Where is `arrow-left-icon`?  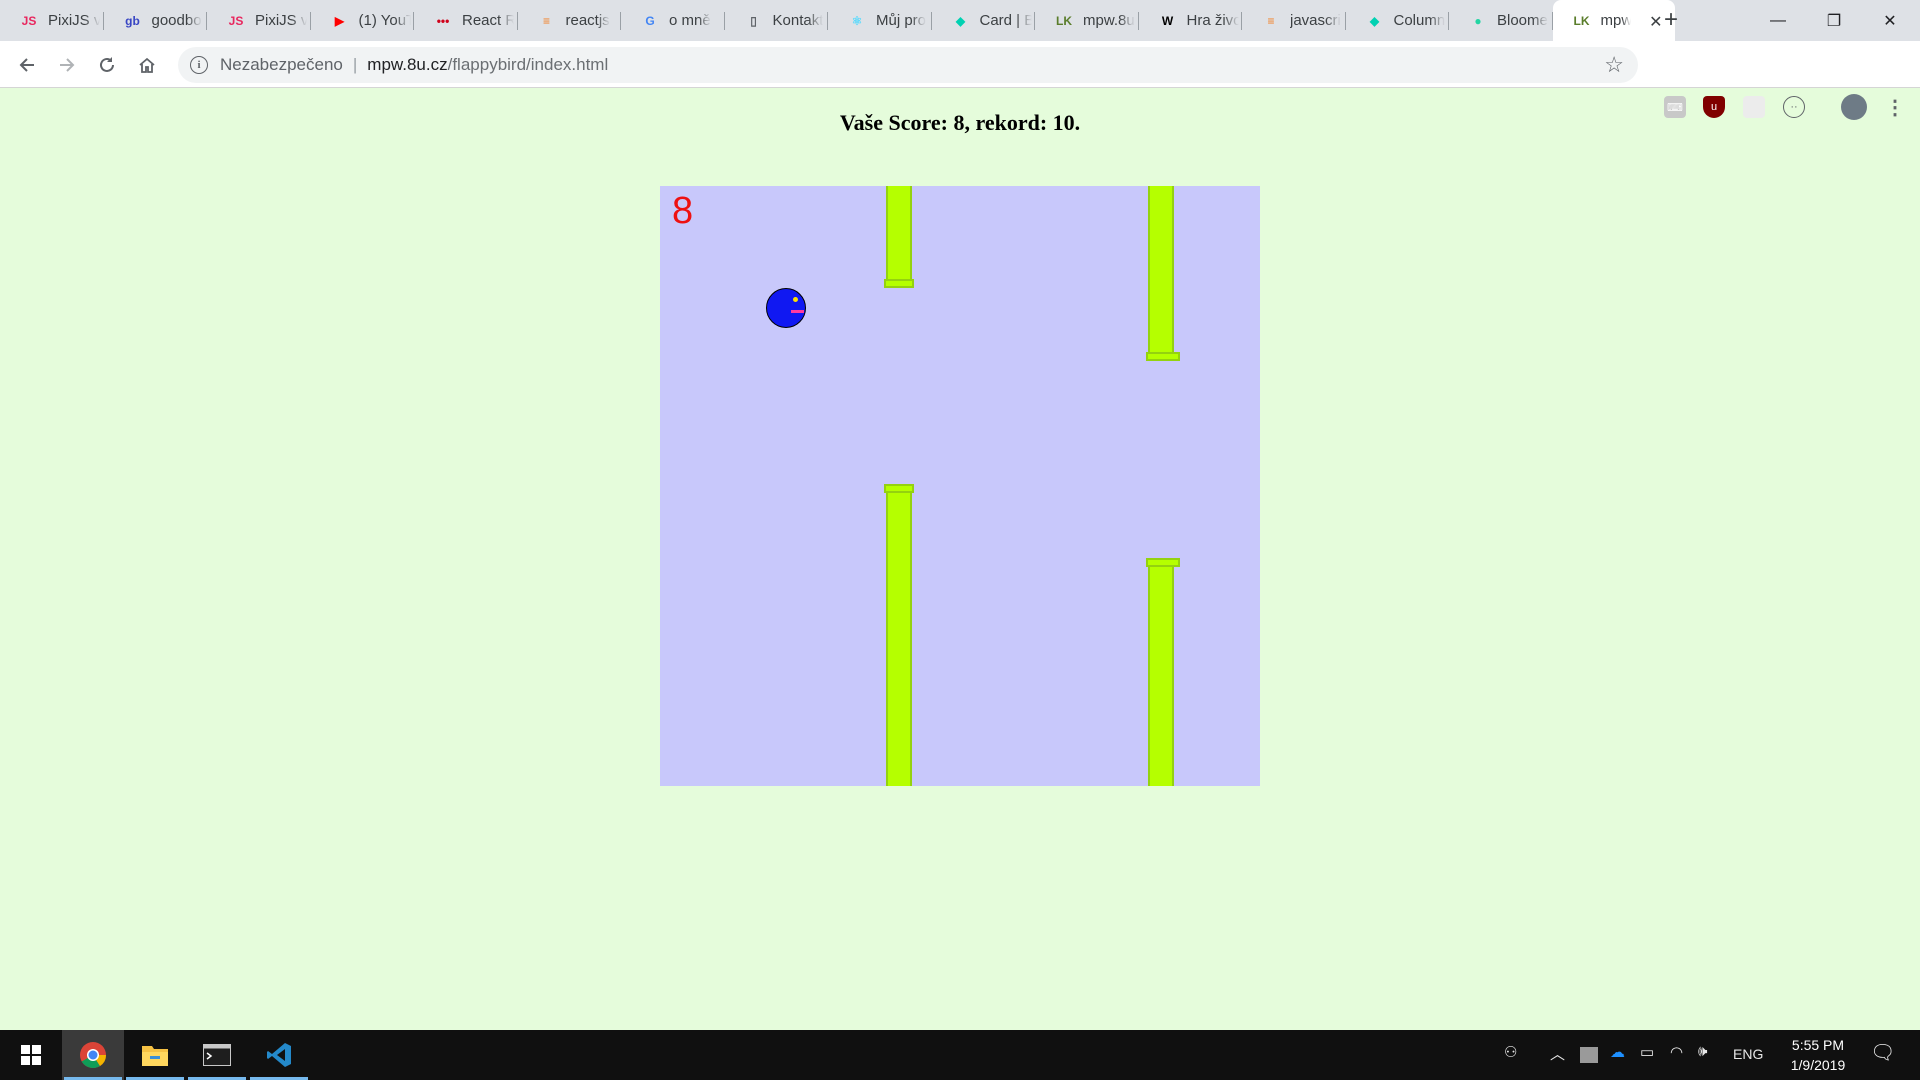 arrow-left-icon is located at coordinates (26, 65).